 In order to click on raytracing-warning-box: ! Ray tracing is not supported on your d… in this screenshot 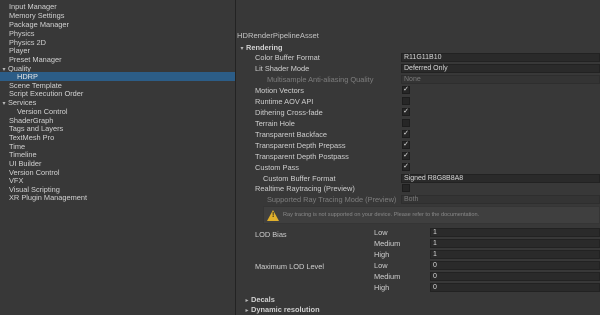, I will do `click(431, 215)`.